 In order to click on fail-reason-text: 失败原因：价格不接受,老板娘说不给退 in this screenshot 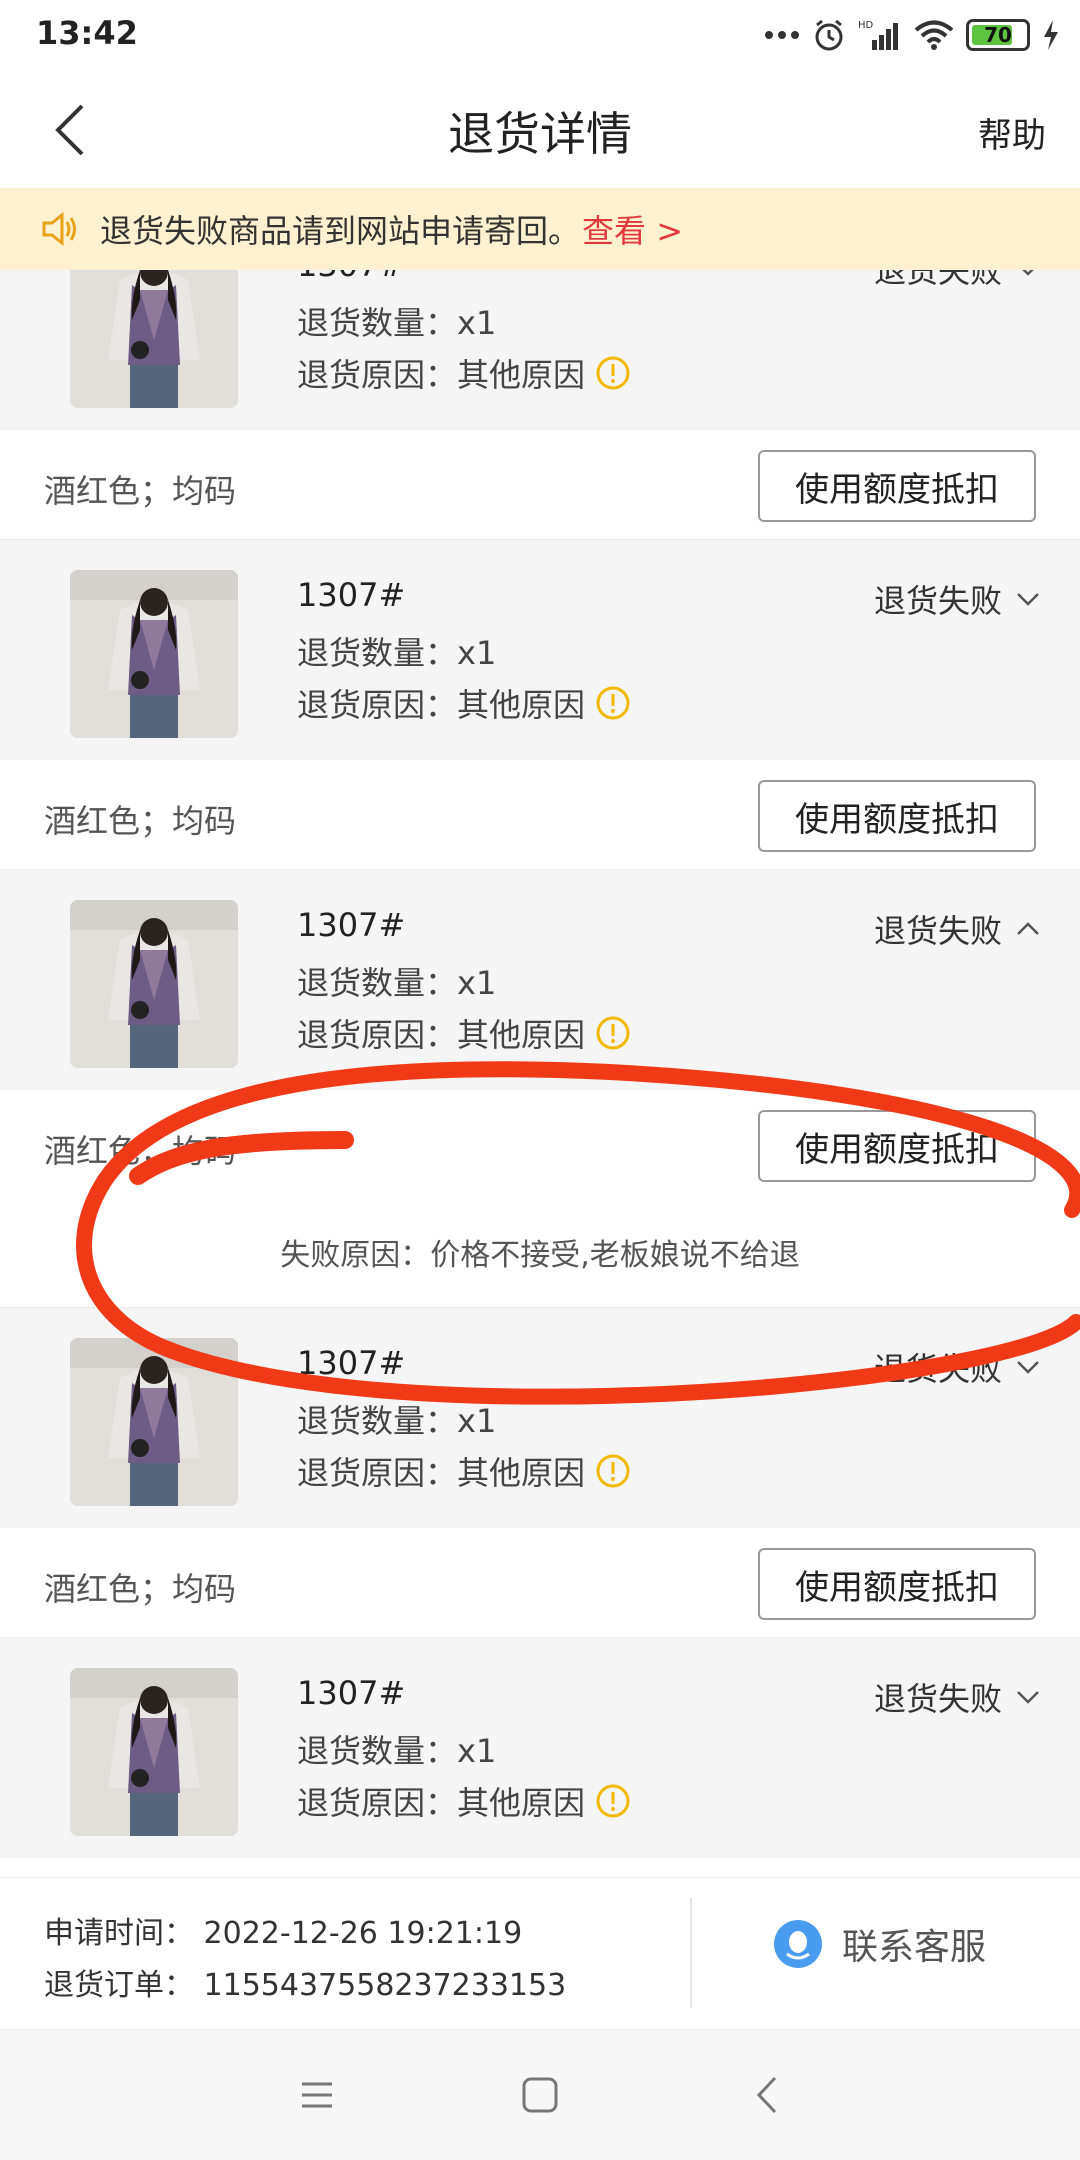, I will do `click(540, 1255)`.